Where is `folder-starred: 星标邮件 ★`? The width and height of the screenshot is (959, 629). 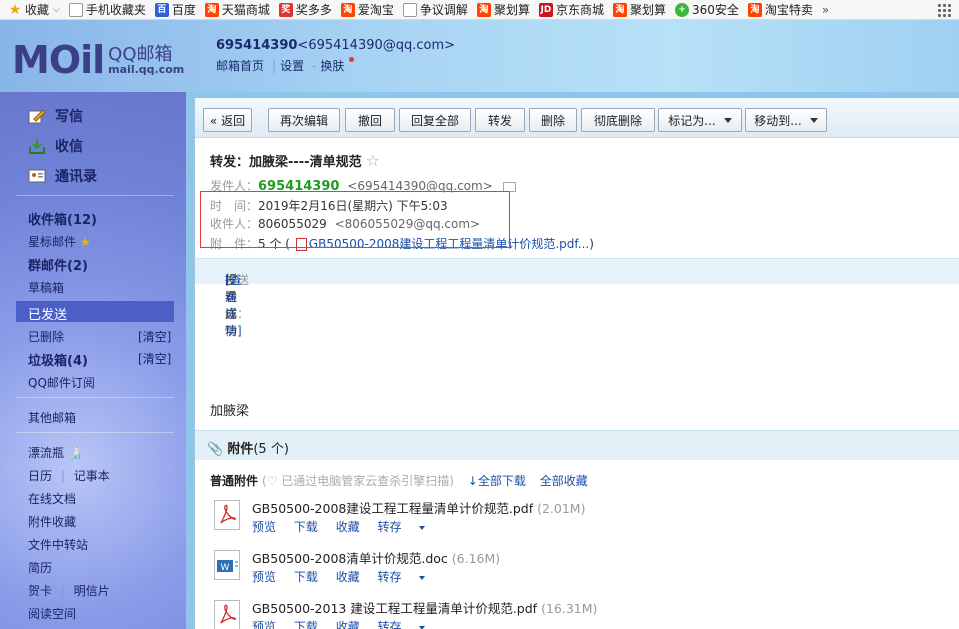 folder-starred: 星标邮件 ★ is located at coordinates (59, 241).